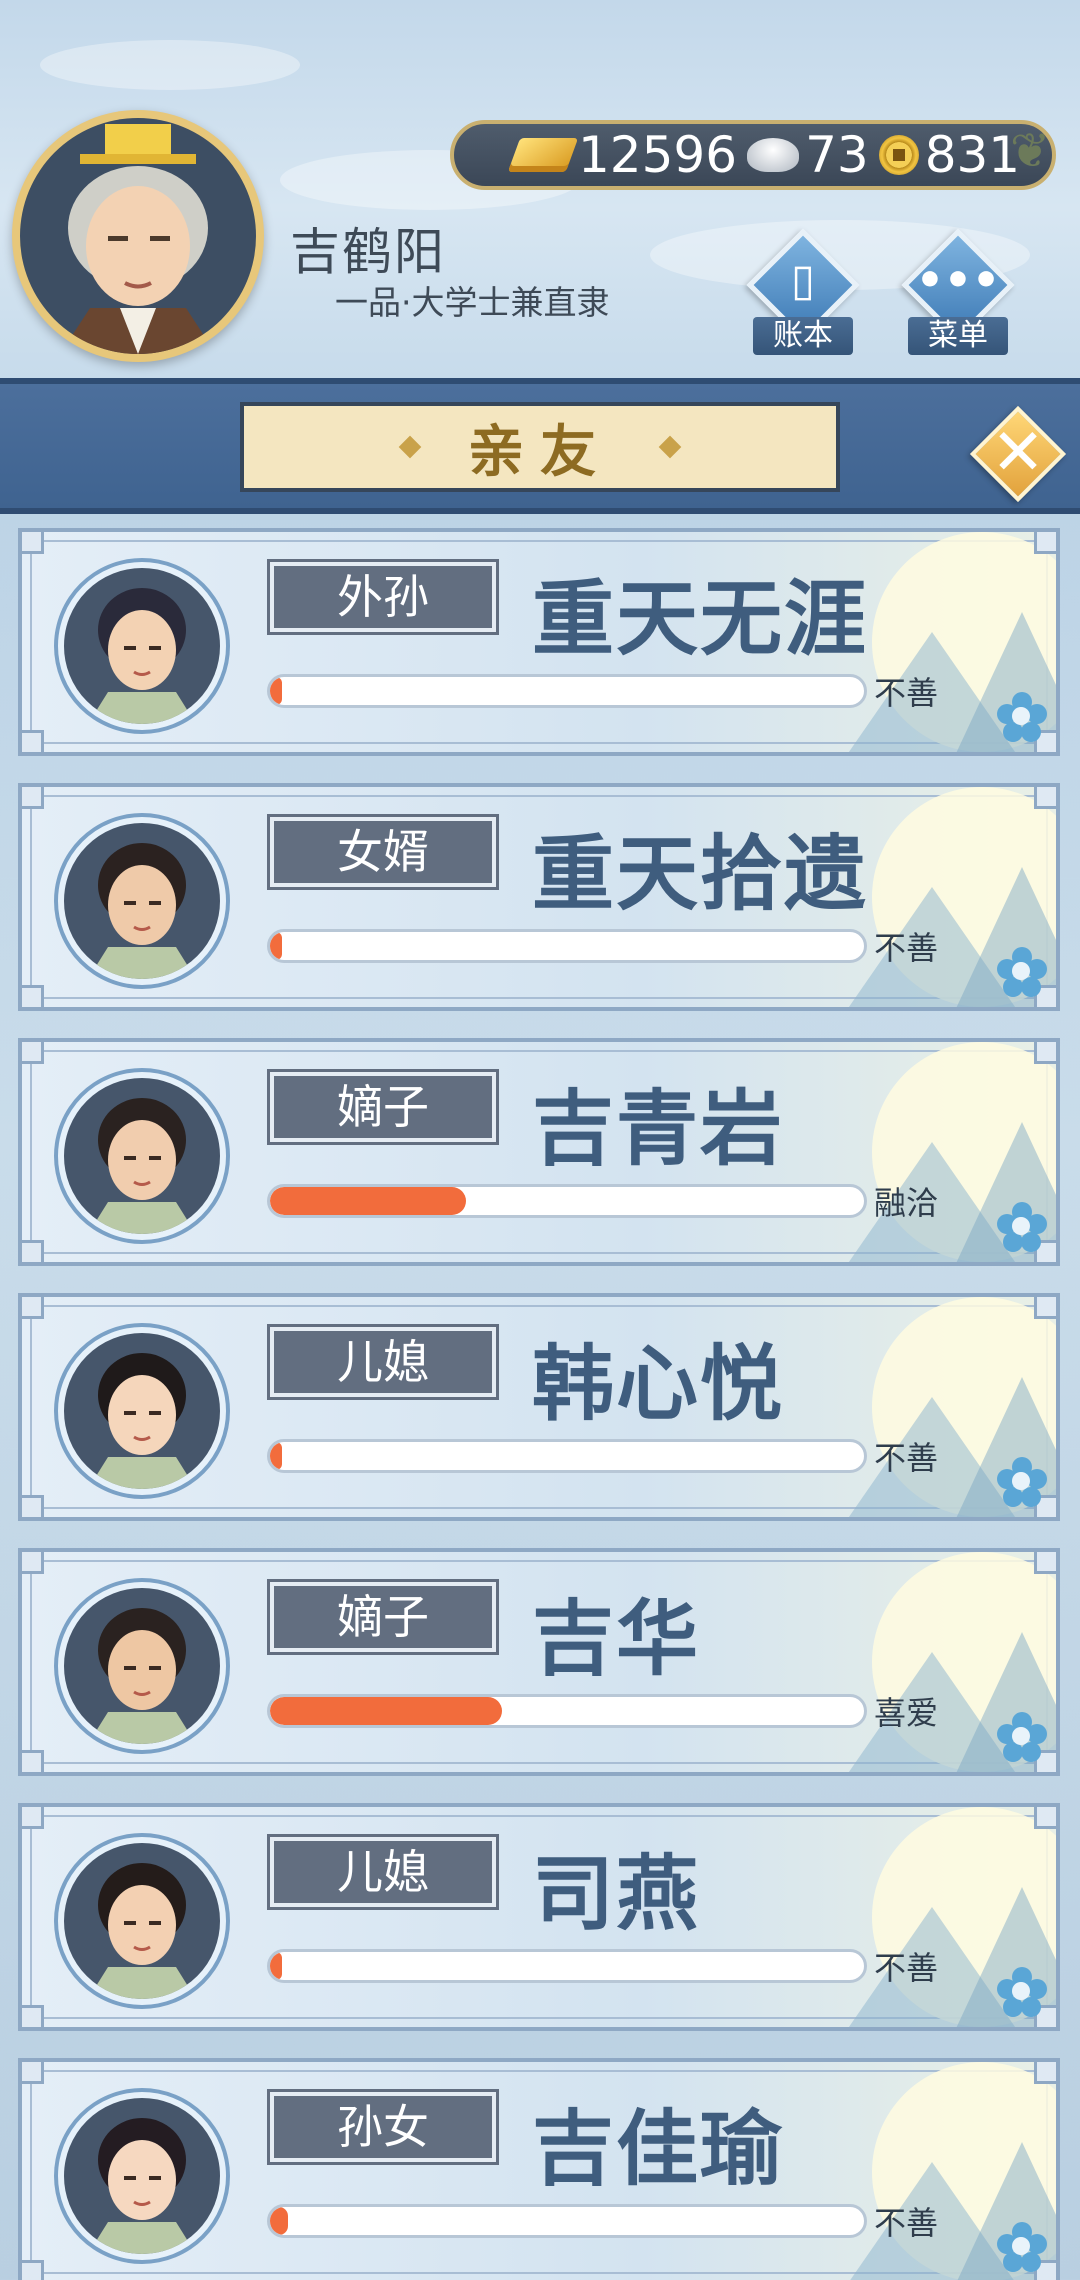 The height and width of the screenshot is (2280, 1080). I want to click on mood-label: 喜爱, so click(906, 1713).